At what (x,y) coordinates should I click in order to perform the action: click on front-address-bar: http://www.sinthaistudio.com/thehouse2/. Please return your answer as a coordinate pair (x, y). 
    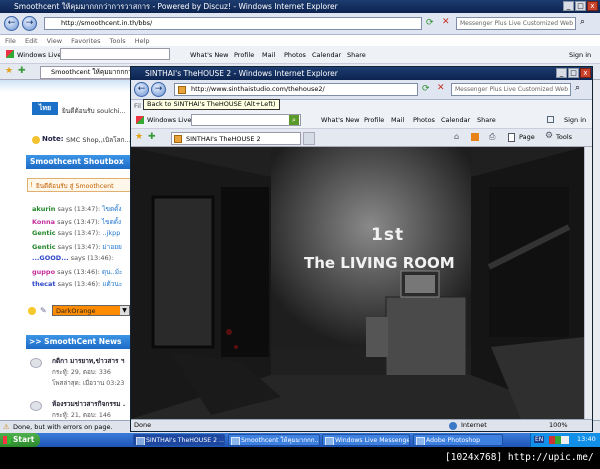
    Looking at the image, I should click on (296, 89).